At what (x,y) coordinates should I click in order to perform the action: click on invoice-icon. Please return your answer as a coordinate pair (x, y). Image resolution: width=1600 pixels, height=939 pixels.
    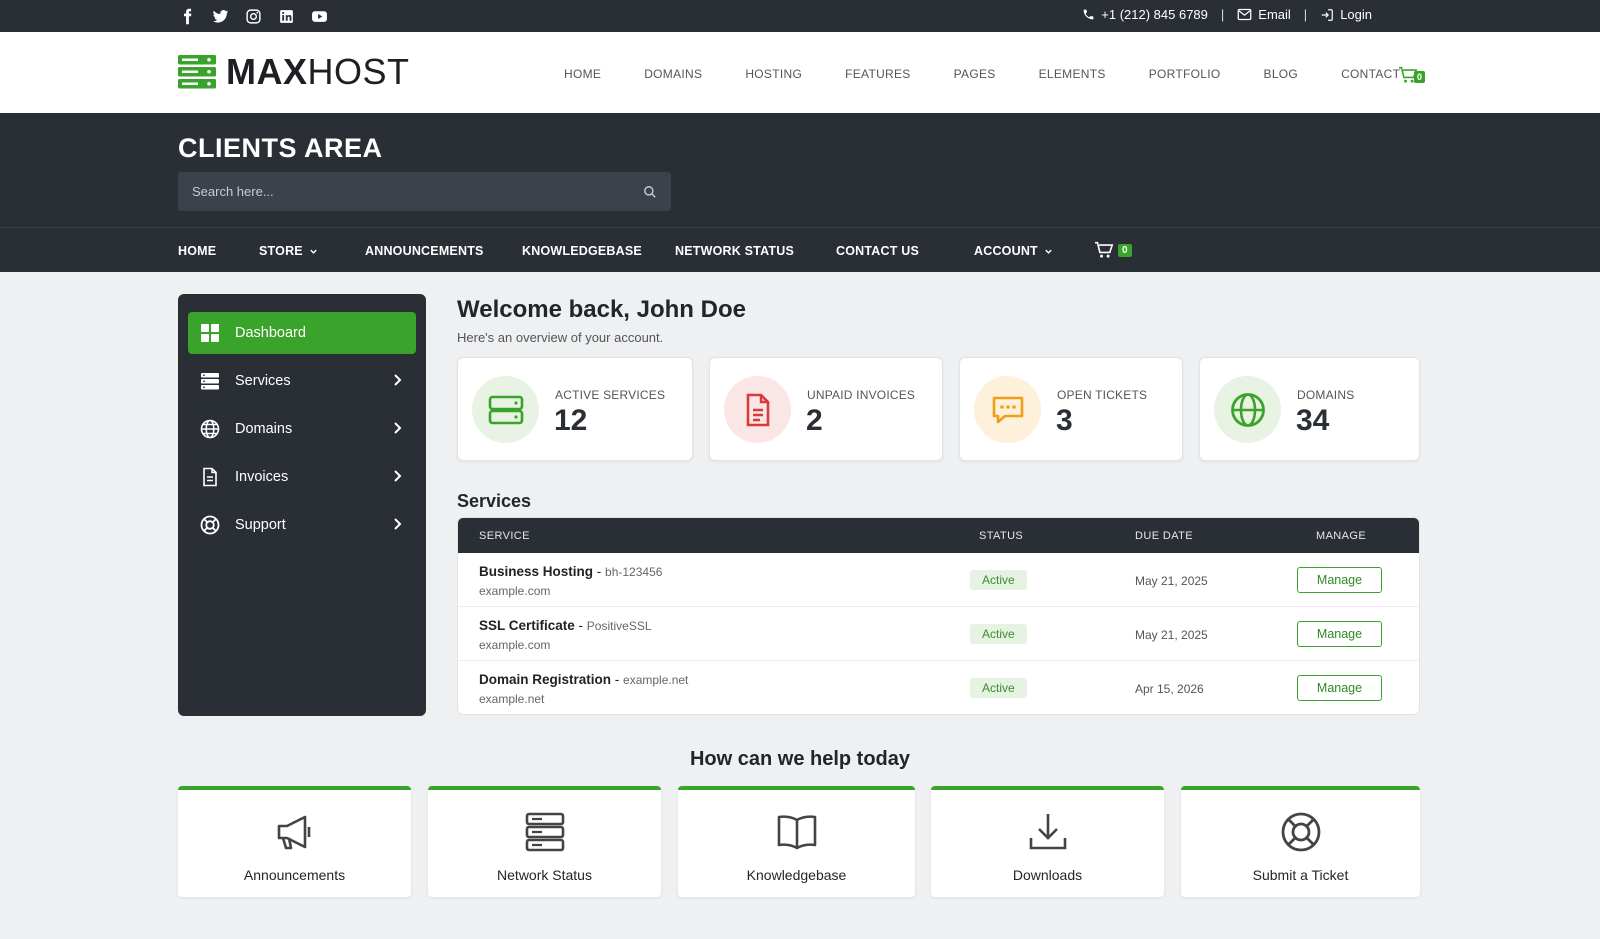
    Looking at the image, I should click on (757, 409).